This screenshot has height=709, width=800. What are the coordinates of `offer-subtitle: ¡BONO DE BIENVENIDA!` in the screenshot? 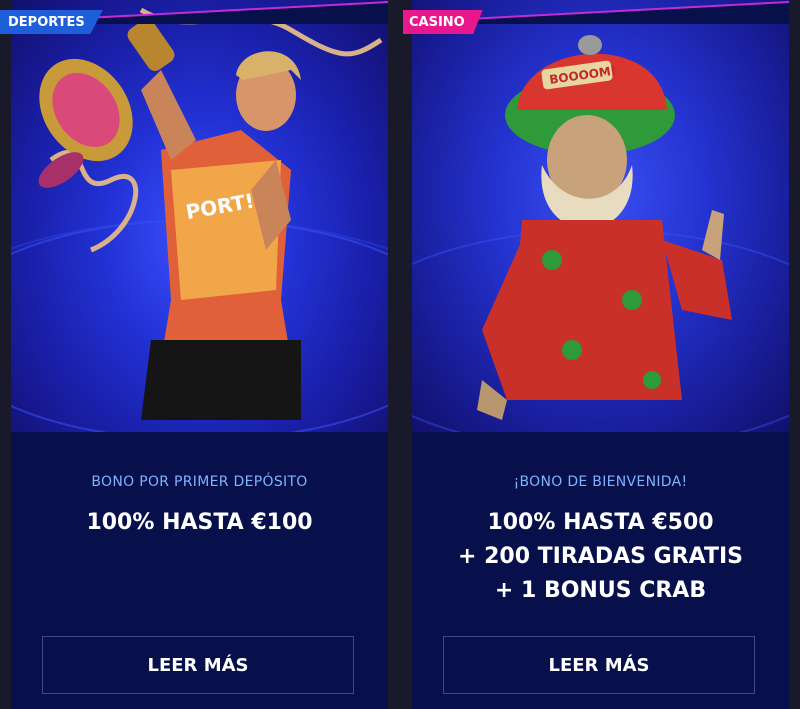 It's located at (600, 482).